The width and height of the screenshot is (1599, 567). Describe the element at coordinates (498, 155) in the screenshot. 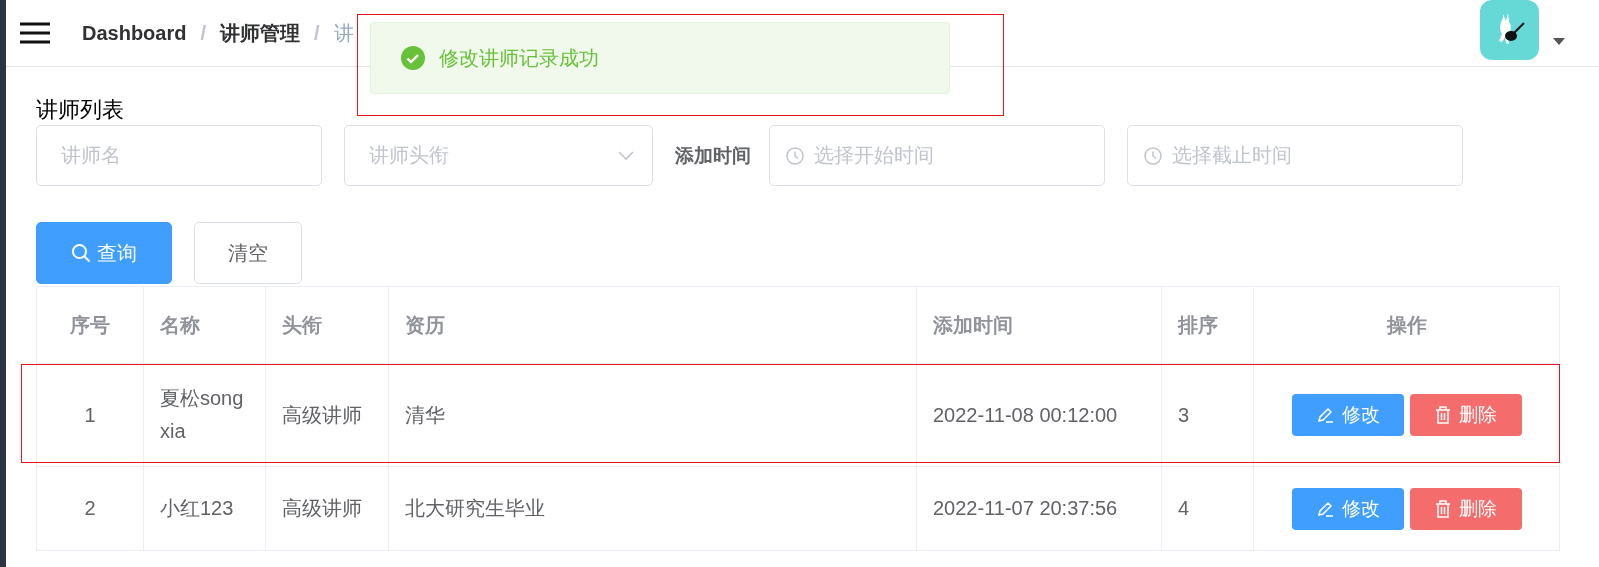

I see `select-field: 讲师头衔` at that location.